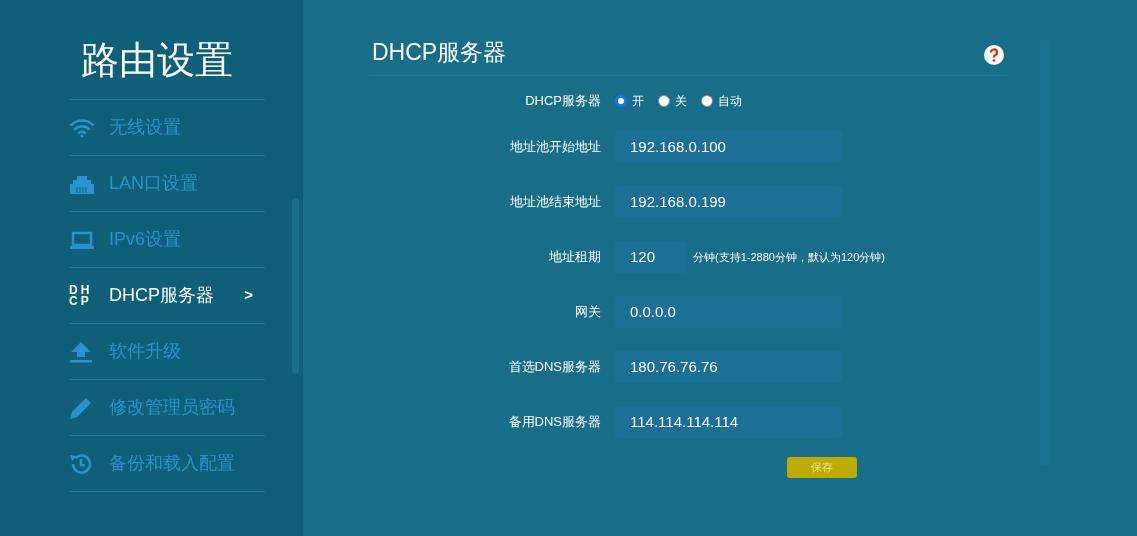 The image size is (1137, 536). What do you see at coordinates (172, 407) in the screenshot?
I see `sidebar-label: 修改管理员密码` at bounding box center [172, 407].